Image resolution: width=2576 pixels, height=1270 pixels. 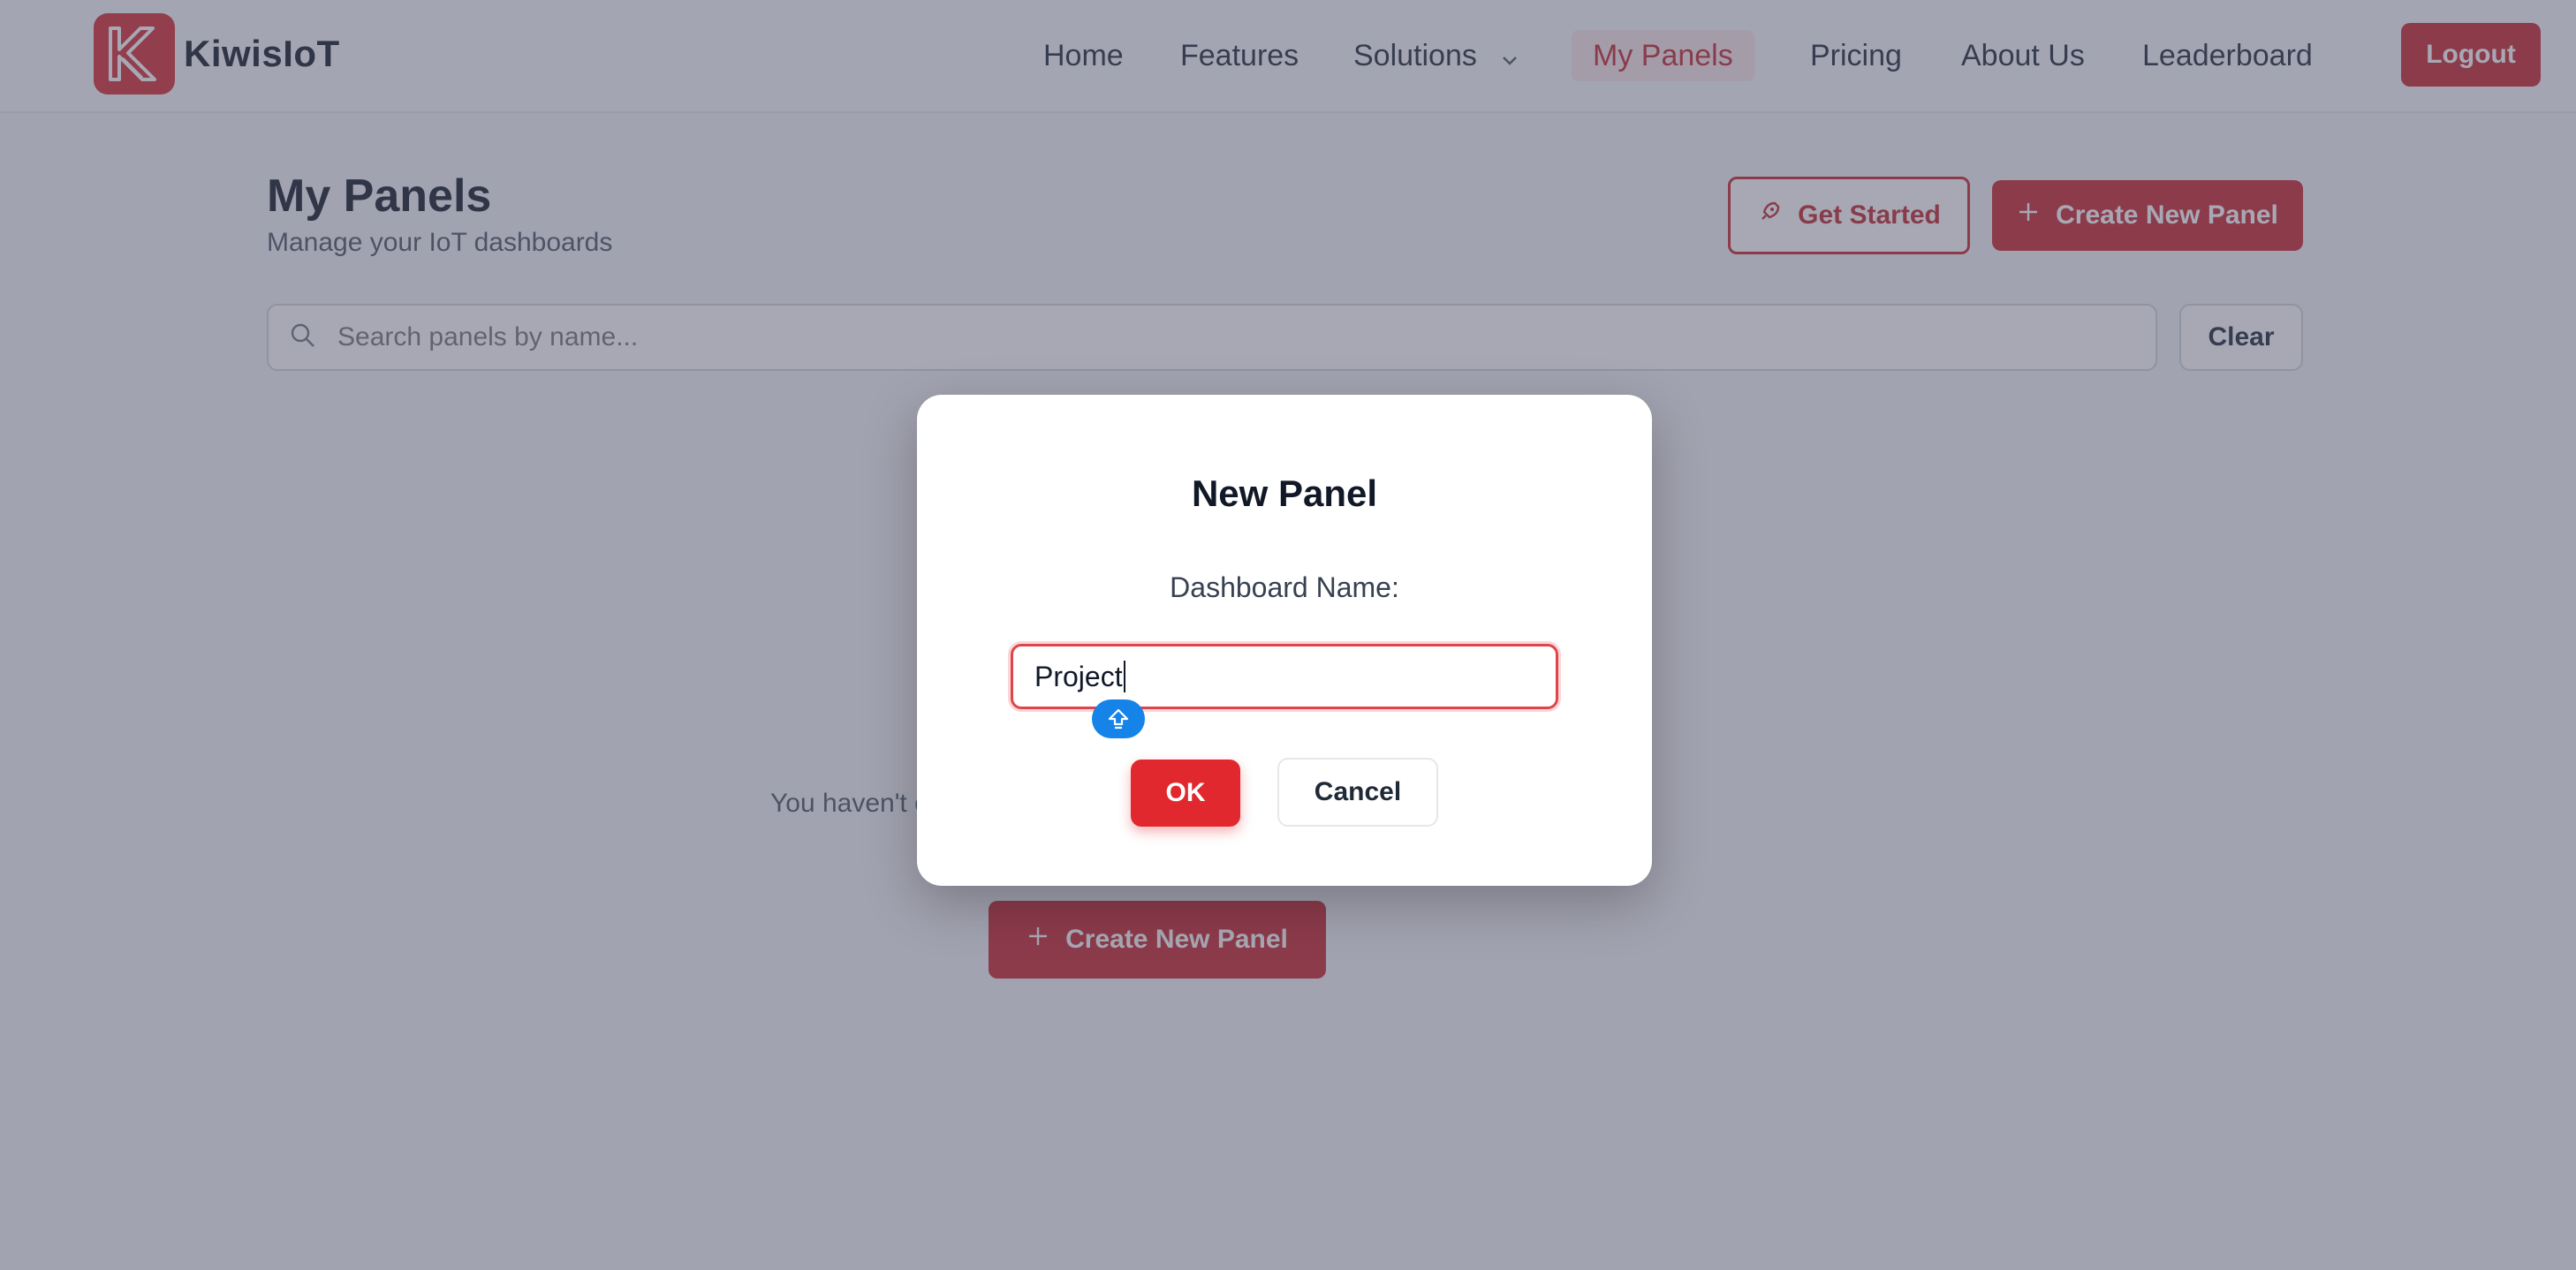 I want to click on dialog-title: New Panel, so click(x=1285, y=493).